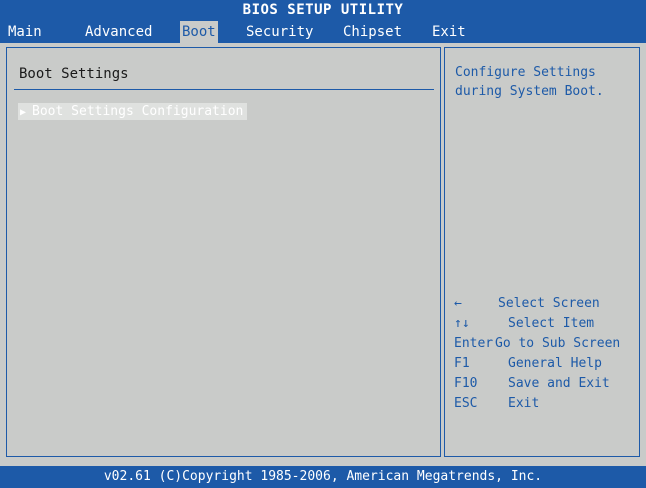 The width and height of the screenshot is (646, 488). Describe the element at coordinates (23, 112) in the screenshot. I see `triangle-right-icon: ▶` at that location.